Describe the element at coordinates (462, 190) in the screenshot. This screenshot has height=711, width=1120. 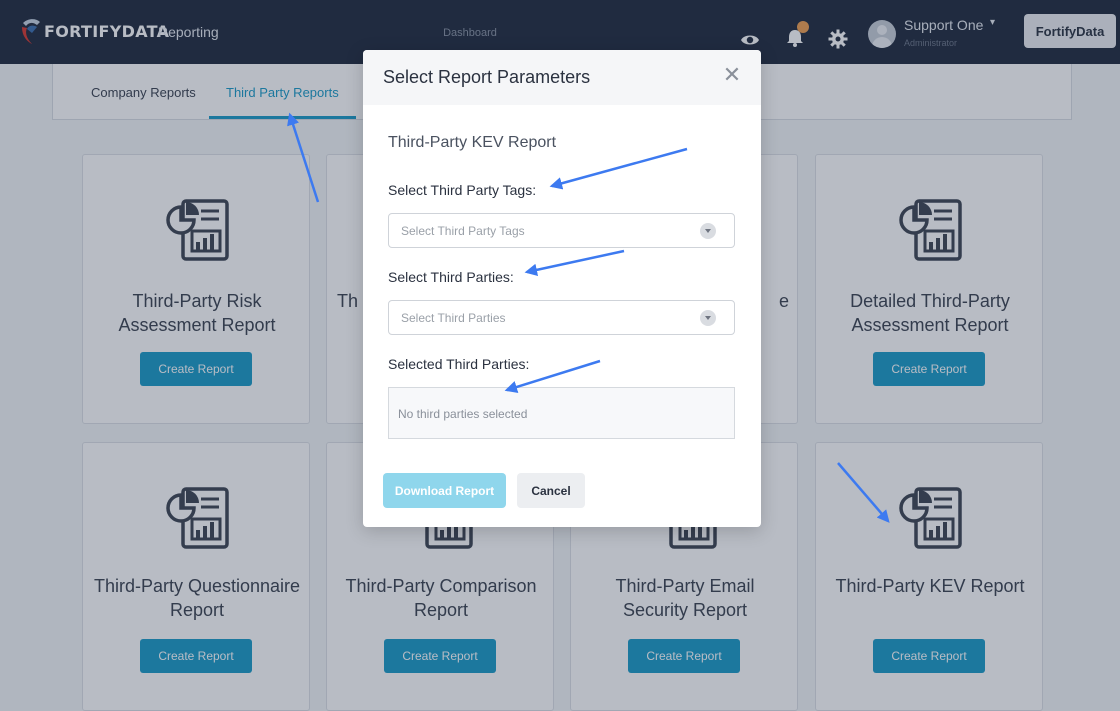
I see `tags-label: Select Third Party Tags:` at that location.